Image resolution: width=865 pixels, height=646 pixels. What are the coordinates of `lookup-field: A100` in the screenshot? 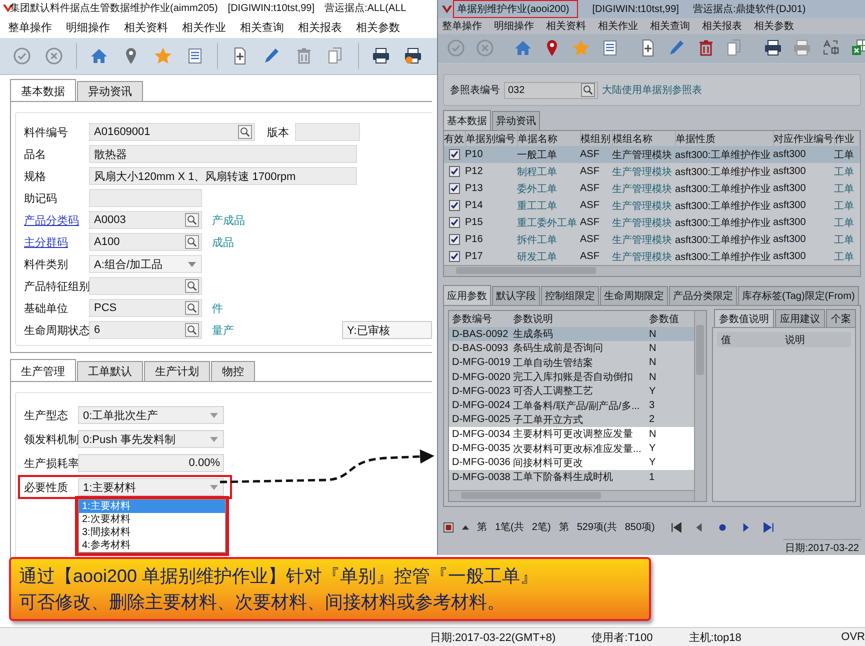 It's located at (145, 242).